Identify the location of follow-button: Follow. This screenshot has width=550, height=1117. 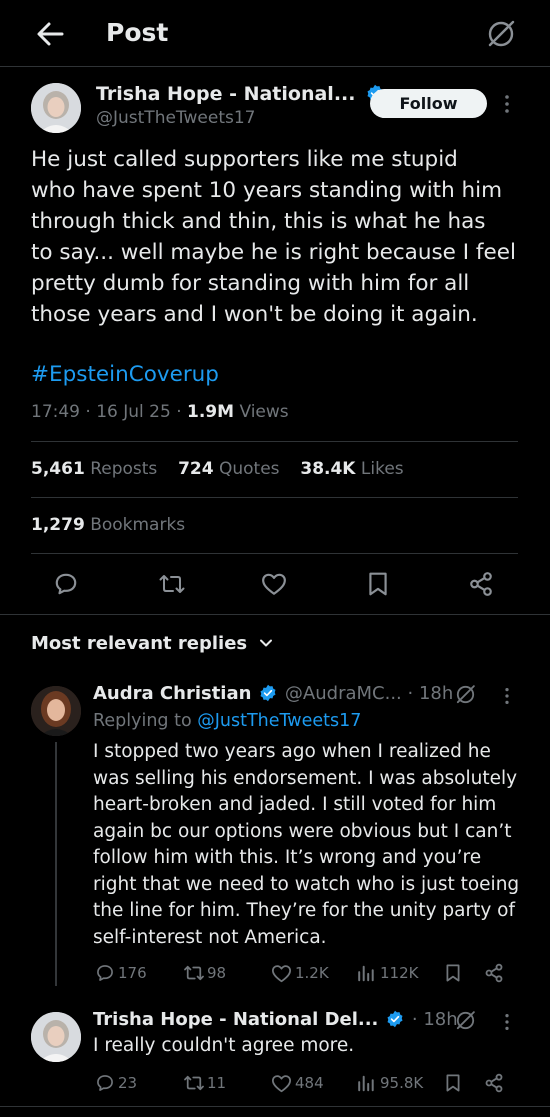
(428, 103).